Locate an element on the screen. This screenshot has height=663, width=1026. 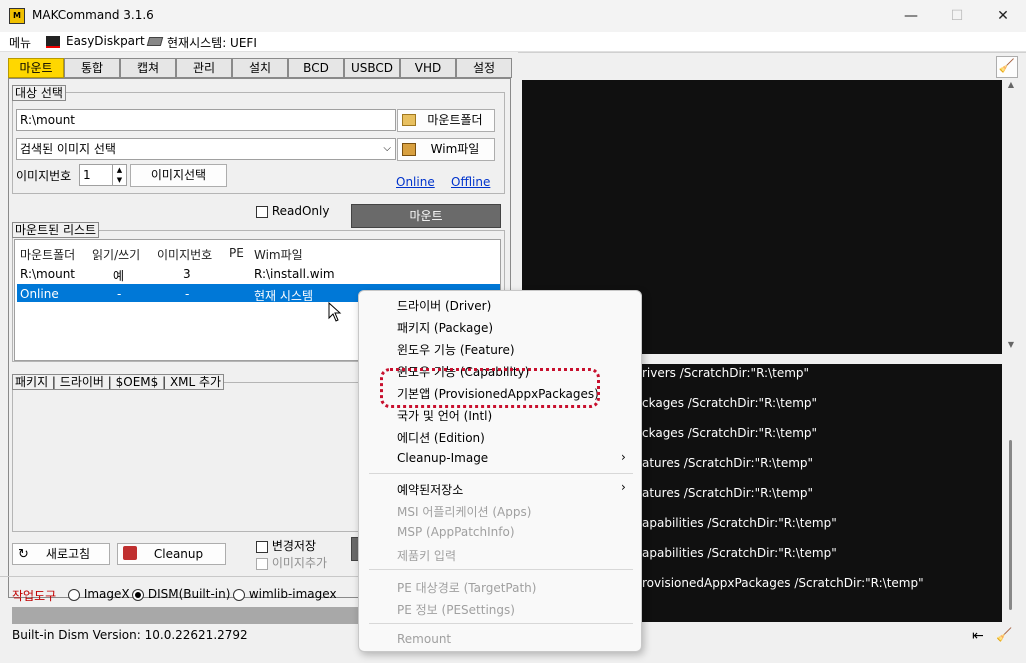
col-wim-file: Wim파일 is located at coordinates (278, 254).